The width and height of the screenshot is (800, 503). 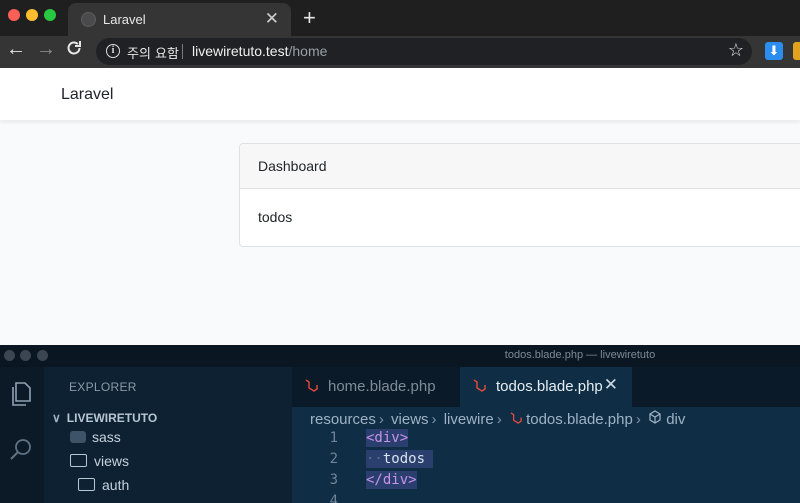 I want to click on code-line: 4, so click(x=546, y=498).